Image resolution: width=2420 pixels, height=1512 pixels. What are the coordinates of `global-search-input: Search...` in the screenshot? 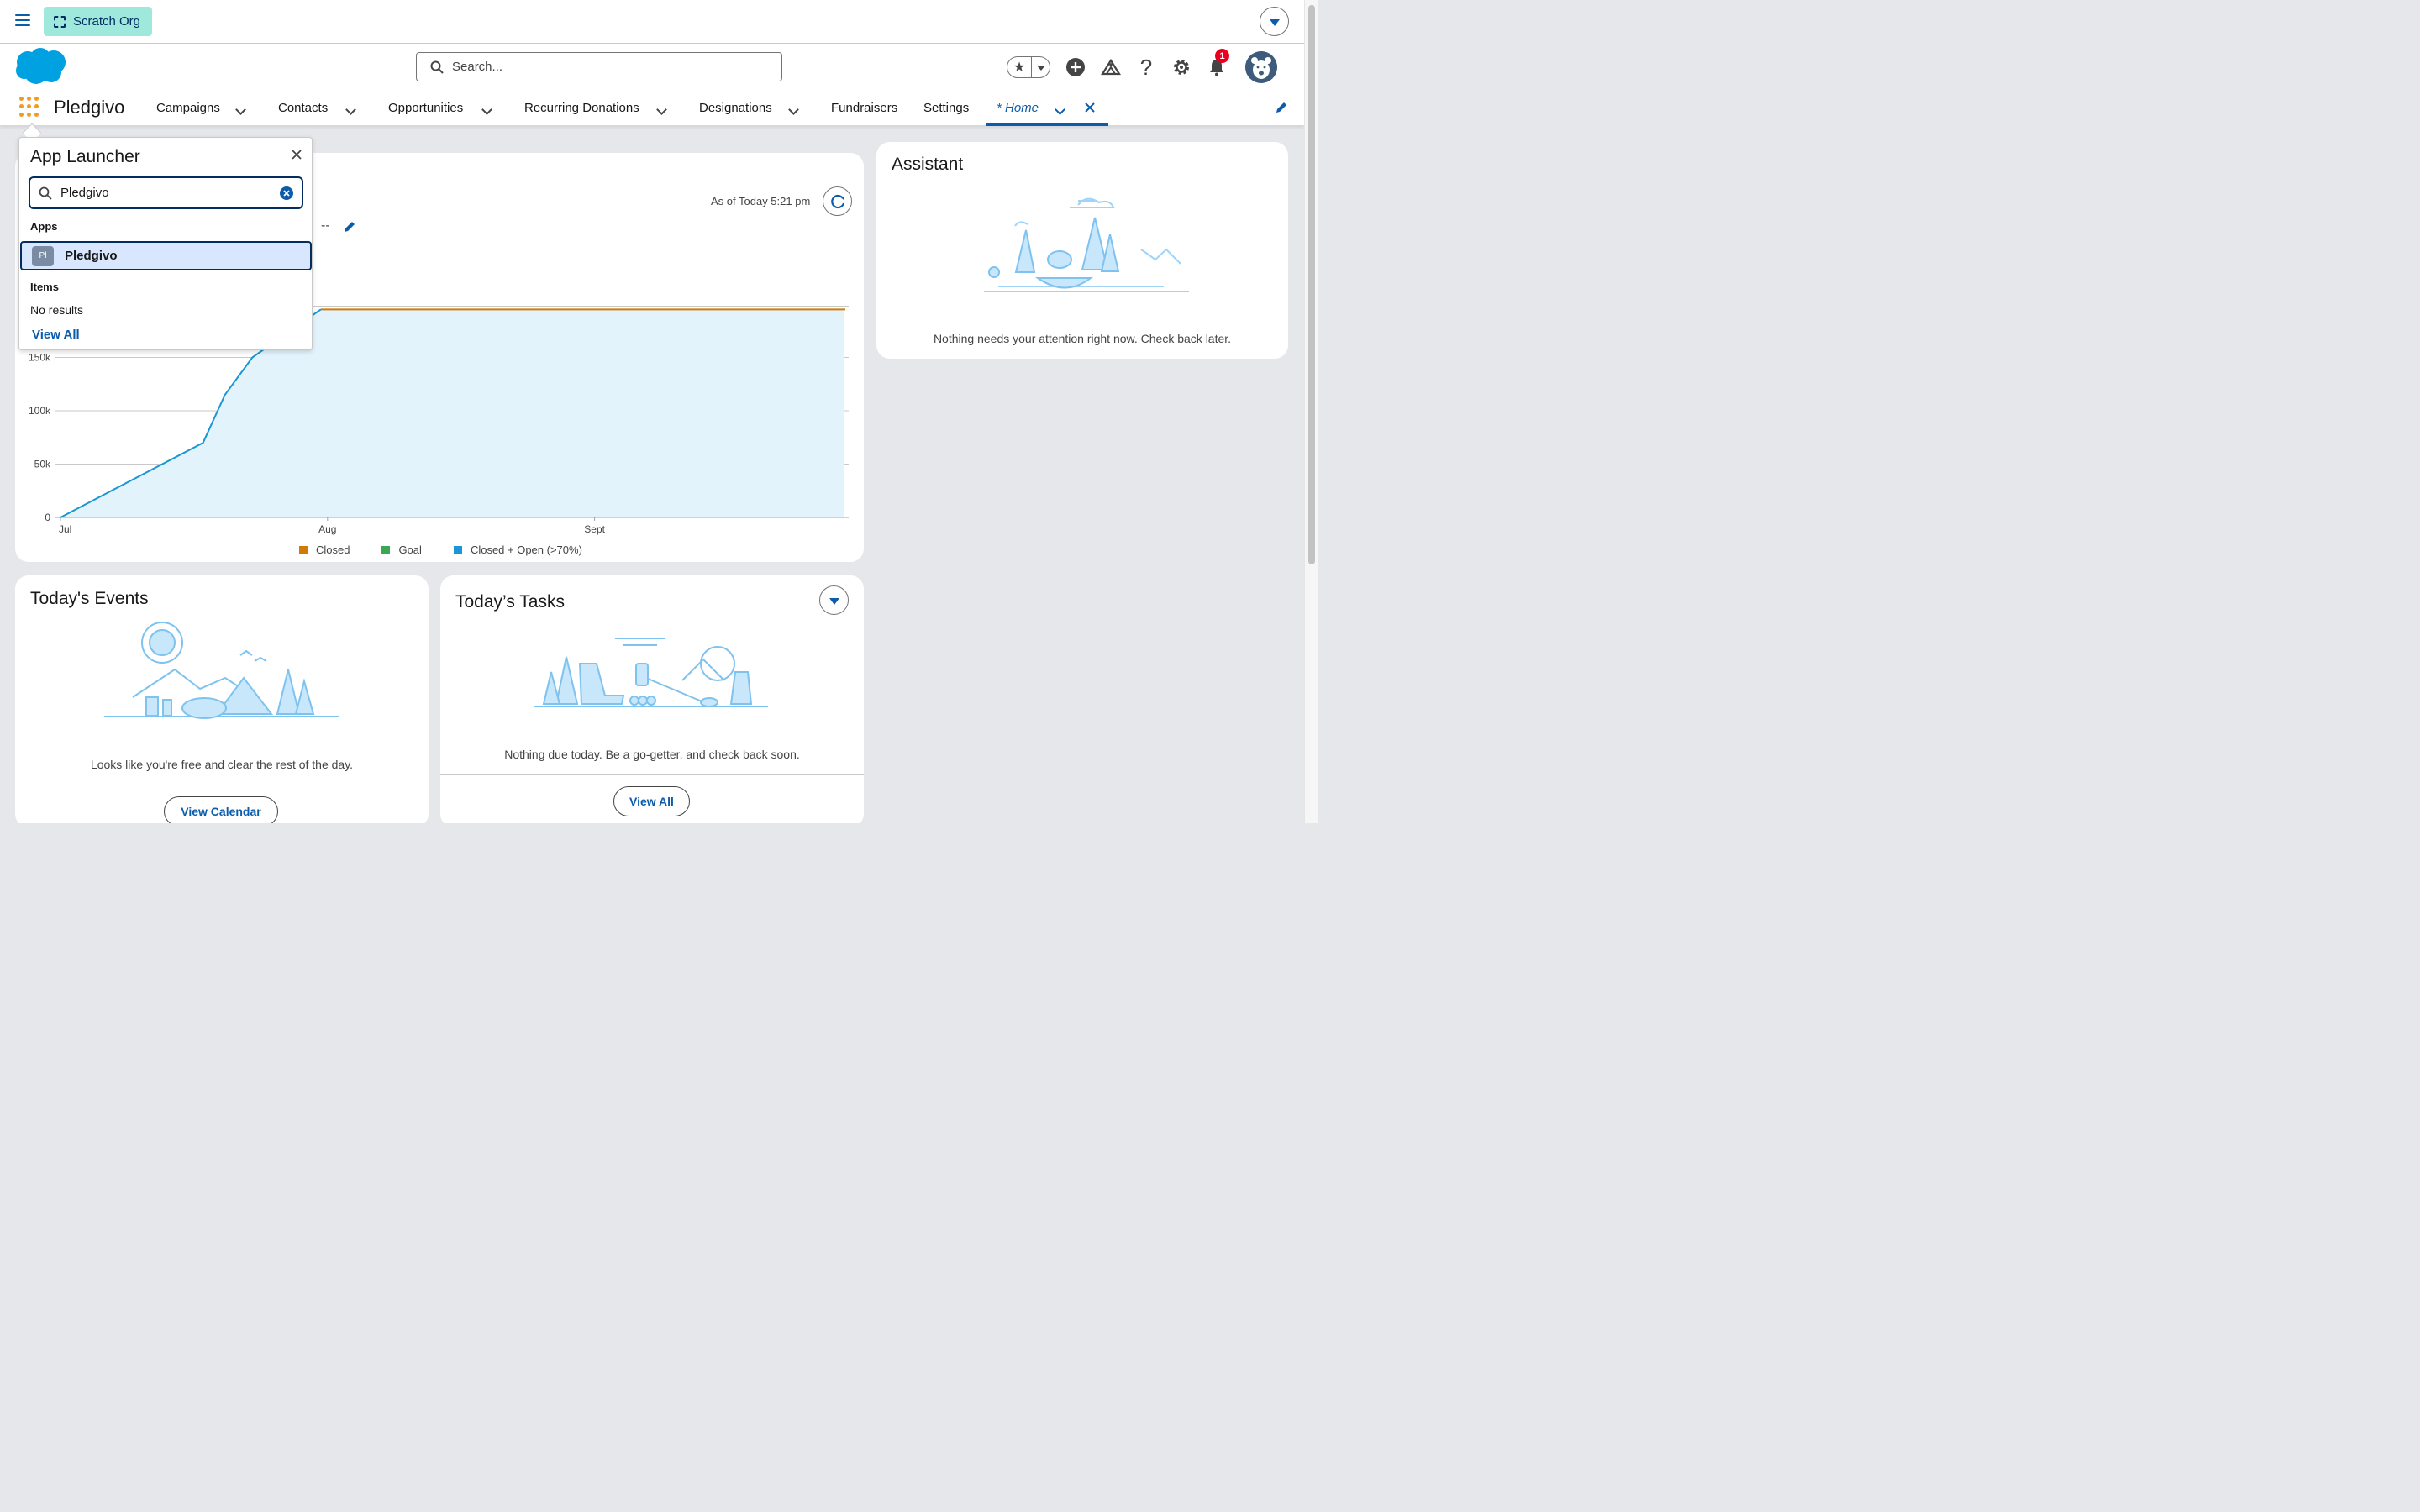 It's located at (599, 66).